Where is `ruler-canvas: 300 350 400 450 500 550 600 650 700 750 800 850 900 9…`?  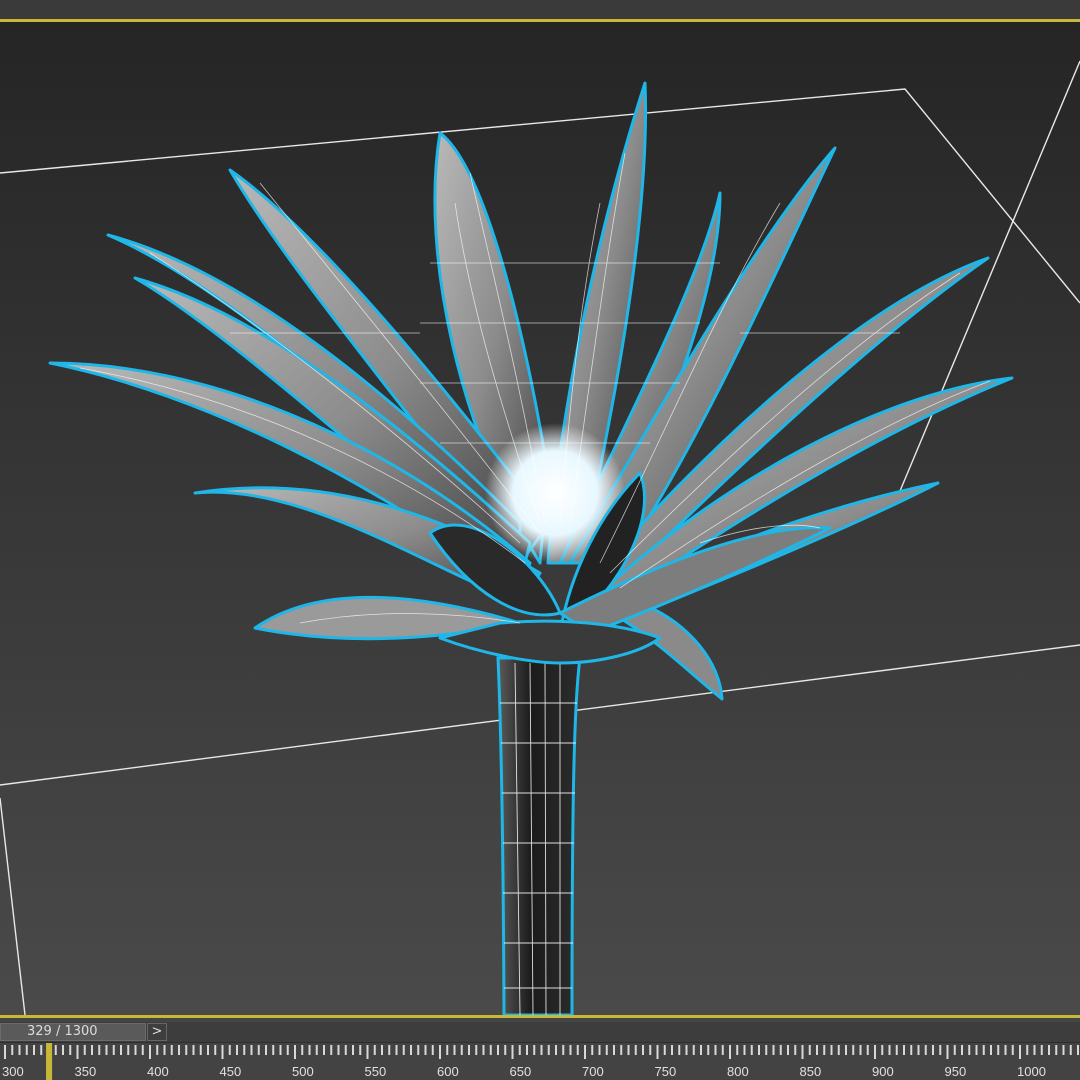
ruler-canvas: 300 350 400 450 500 550 600 650 700 750 800 850 900 9… is located at coordinates (540, 1061).